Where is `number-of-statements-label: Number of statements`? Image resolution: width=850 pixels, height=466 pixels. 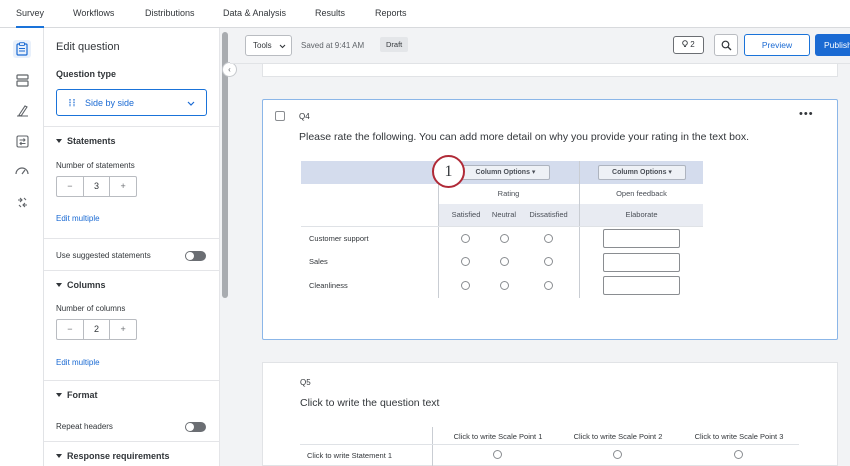
number-of-statements-label: Number of statements is located at coordinates (95, 165).